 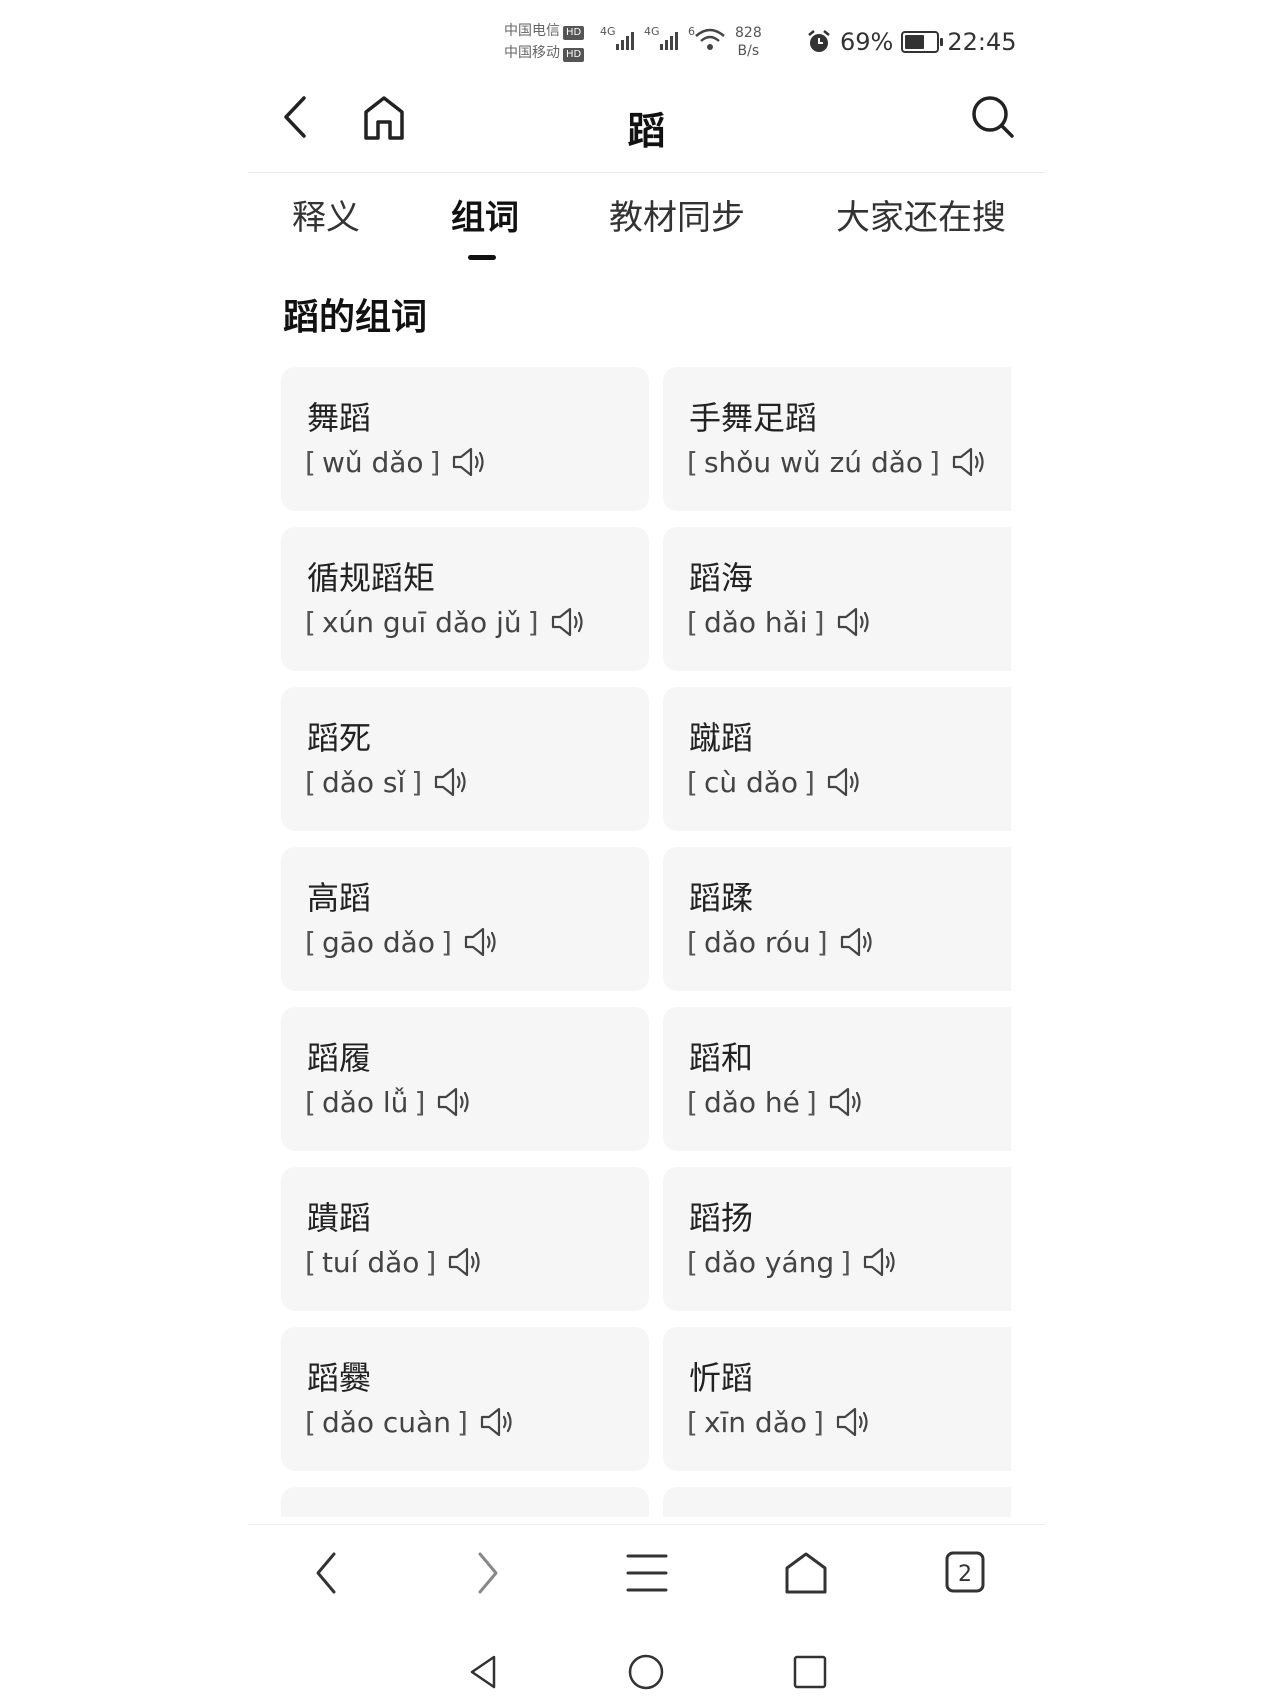 I want to click on pinyin-row: [xīn dǎo], so click(x=780, y=1422).